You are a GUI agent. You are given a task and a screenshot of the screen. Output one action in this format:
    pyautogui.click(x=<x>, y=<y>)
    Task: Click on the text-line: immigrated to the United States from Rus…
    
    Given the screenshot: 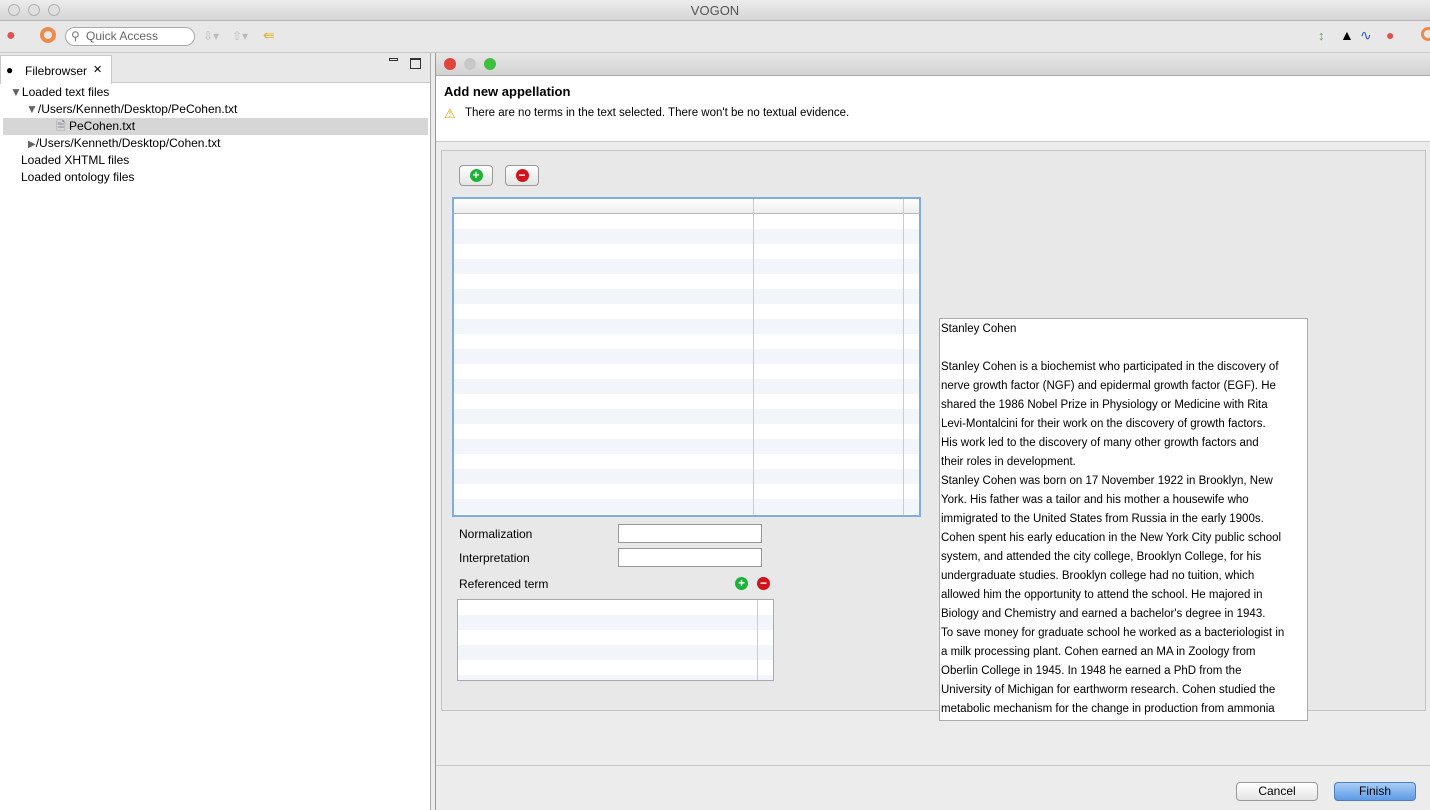 What is the action you would take?
    pyautogui.click(x=1102, y=519)
    